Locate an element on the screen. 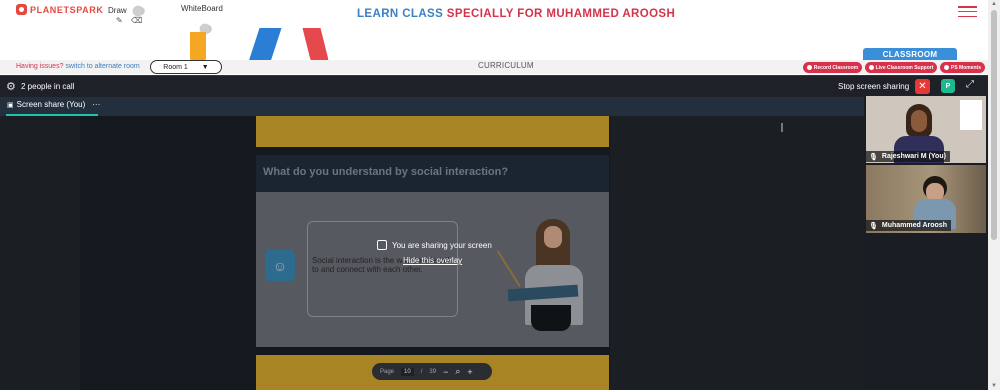  gear-icon: ⚙ is located at coordinates (11, 86).